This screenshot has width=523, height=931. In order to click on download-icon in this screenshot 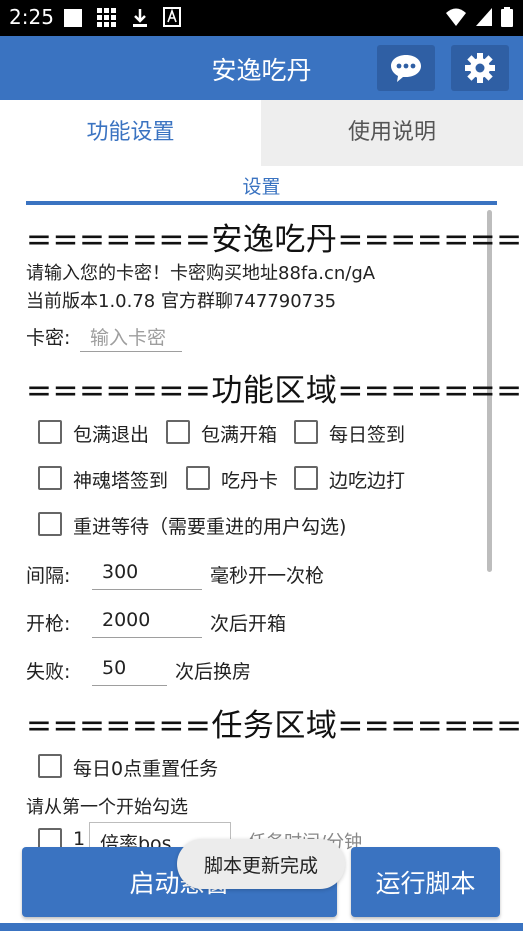, I will do `click(140, 18)`.